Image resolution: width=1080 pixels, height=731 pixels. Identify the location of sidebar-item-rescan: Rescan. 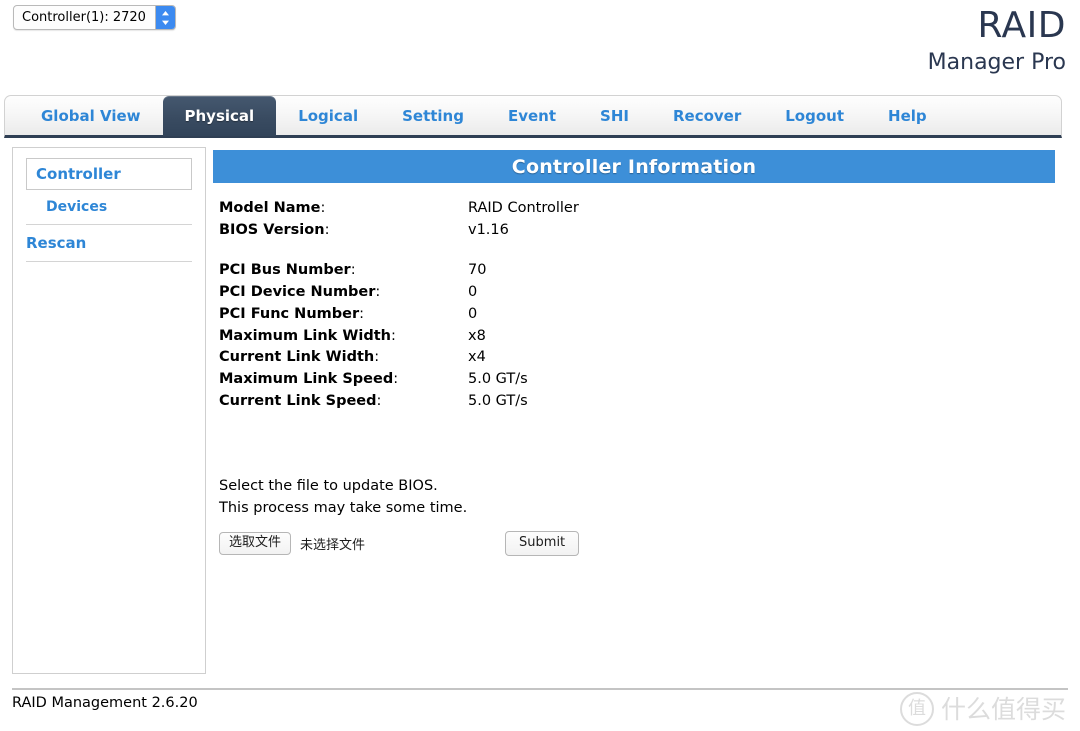
(109, 243).